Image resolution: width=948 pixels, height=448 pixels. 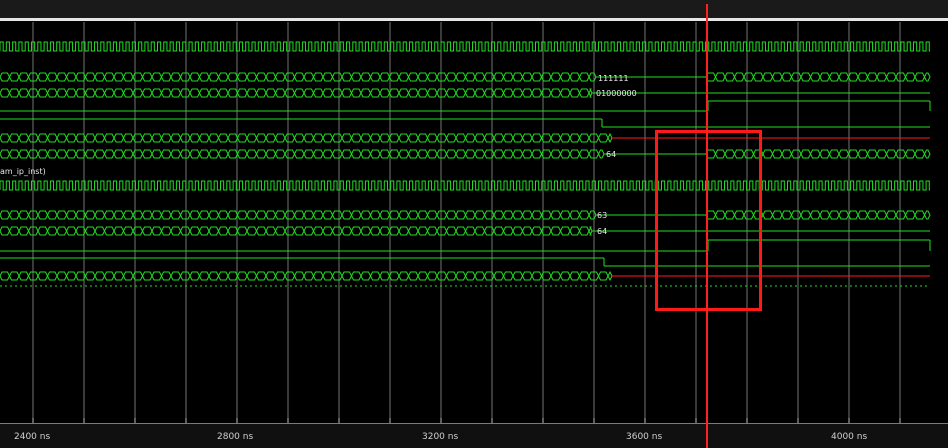 I want to click on tick-label-4000: 4000 ns, so click(x=849, y=437).